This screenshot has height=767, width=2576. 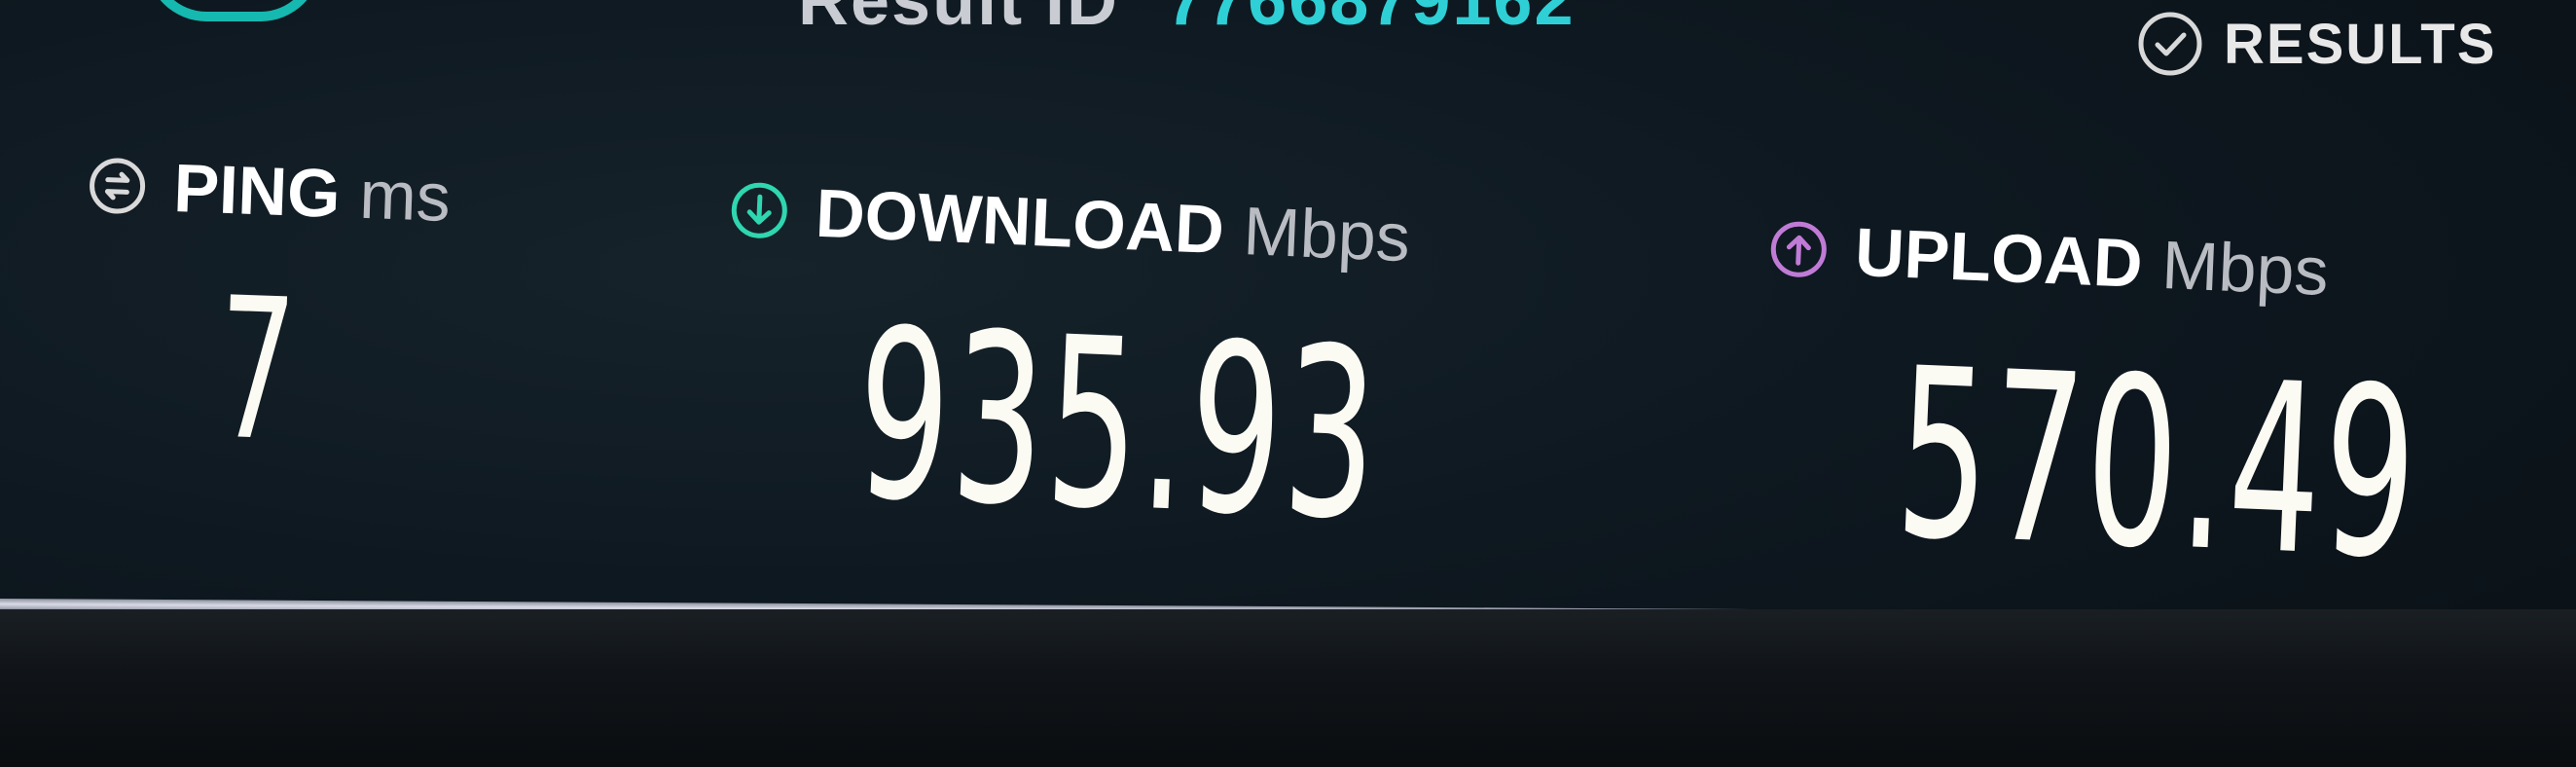 I want to click on ping-metric: PING ms 7, so click(x=269, y=316).